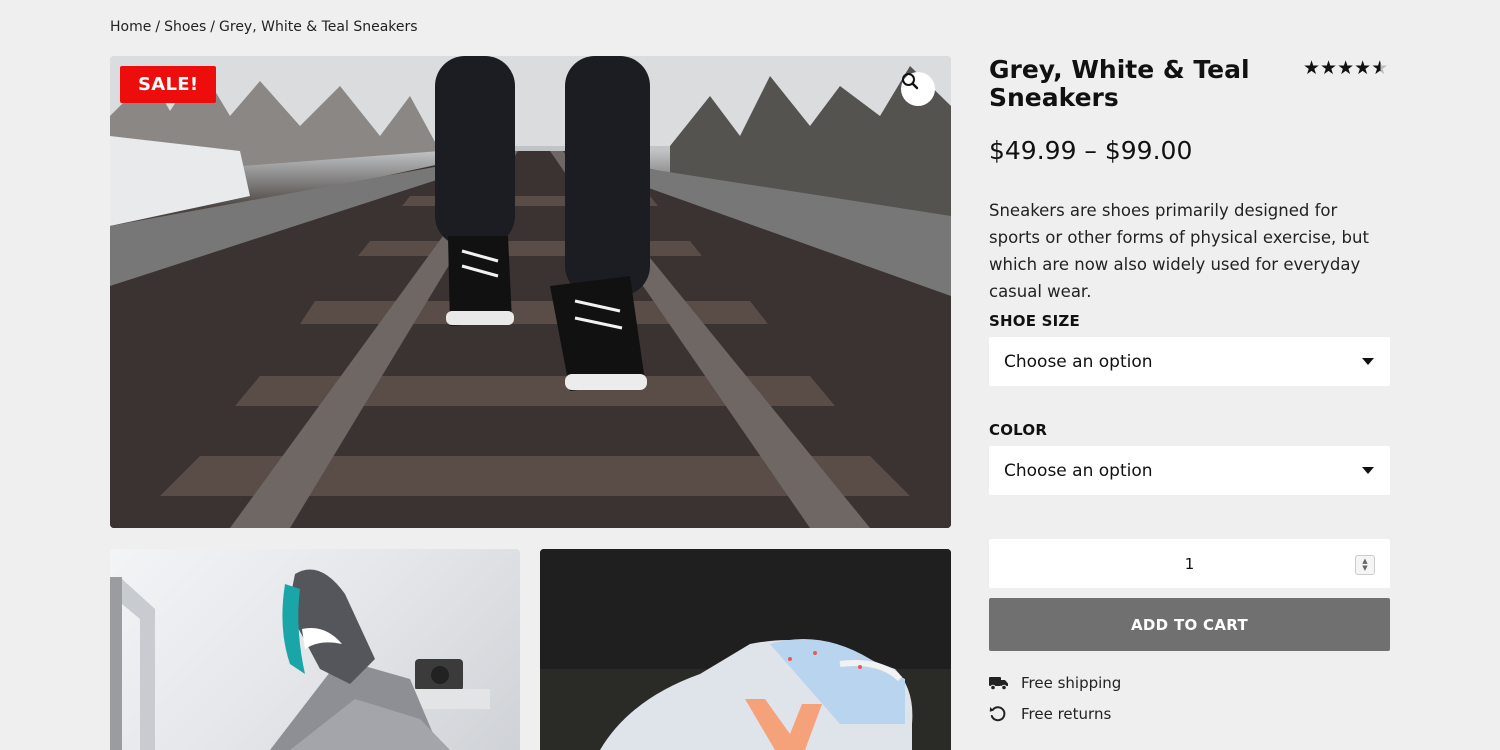 This screenshot has width=1500, height=750. I want to click on magnifier-icon, so click(910, 81).